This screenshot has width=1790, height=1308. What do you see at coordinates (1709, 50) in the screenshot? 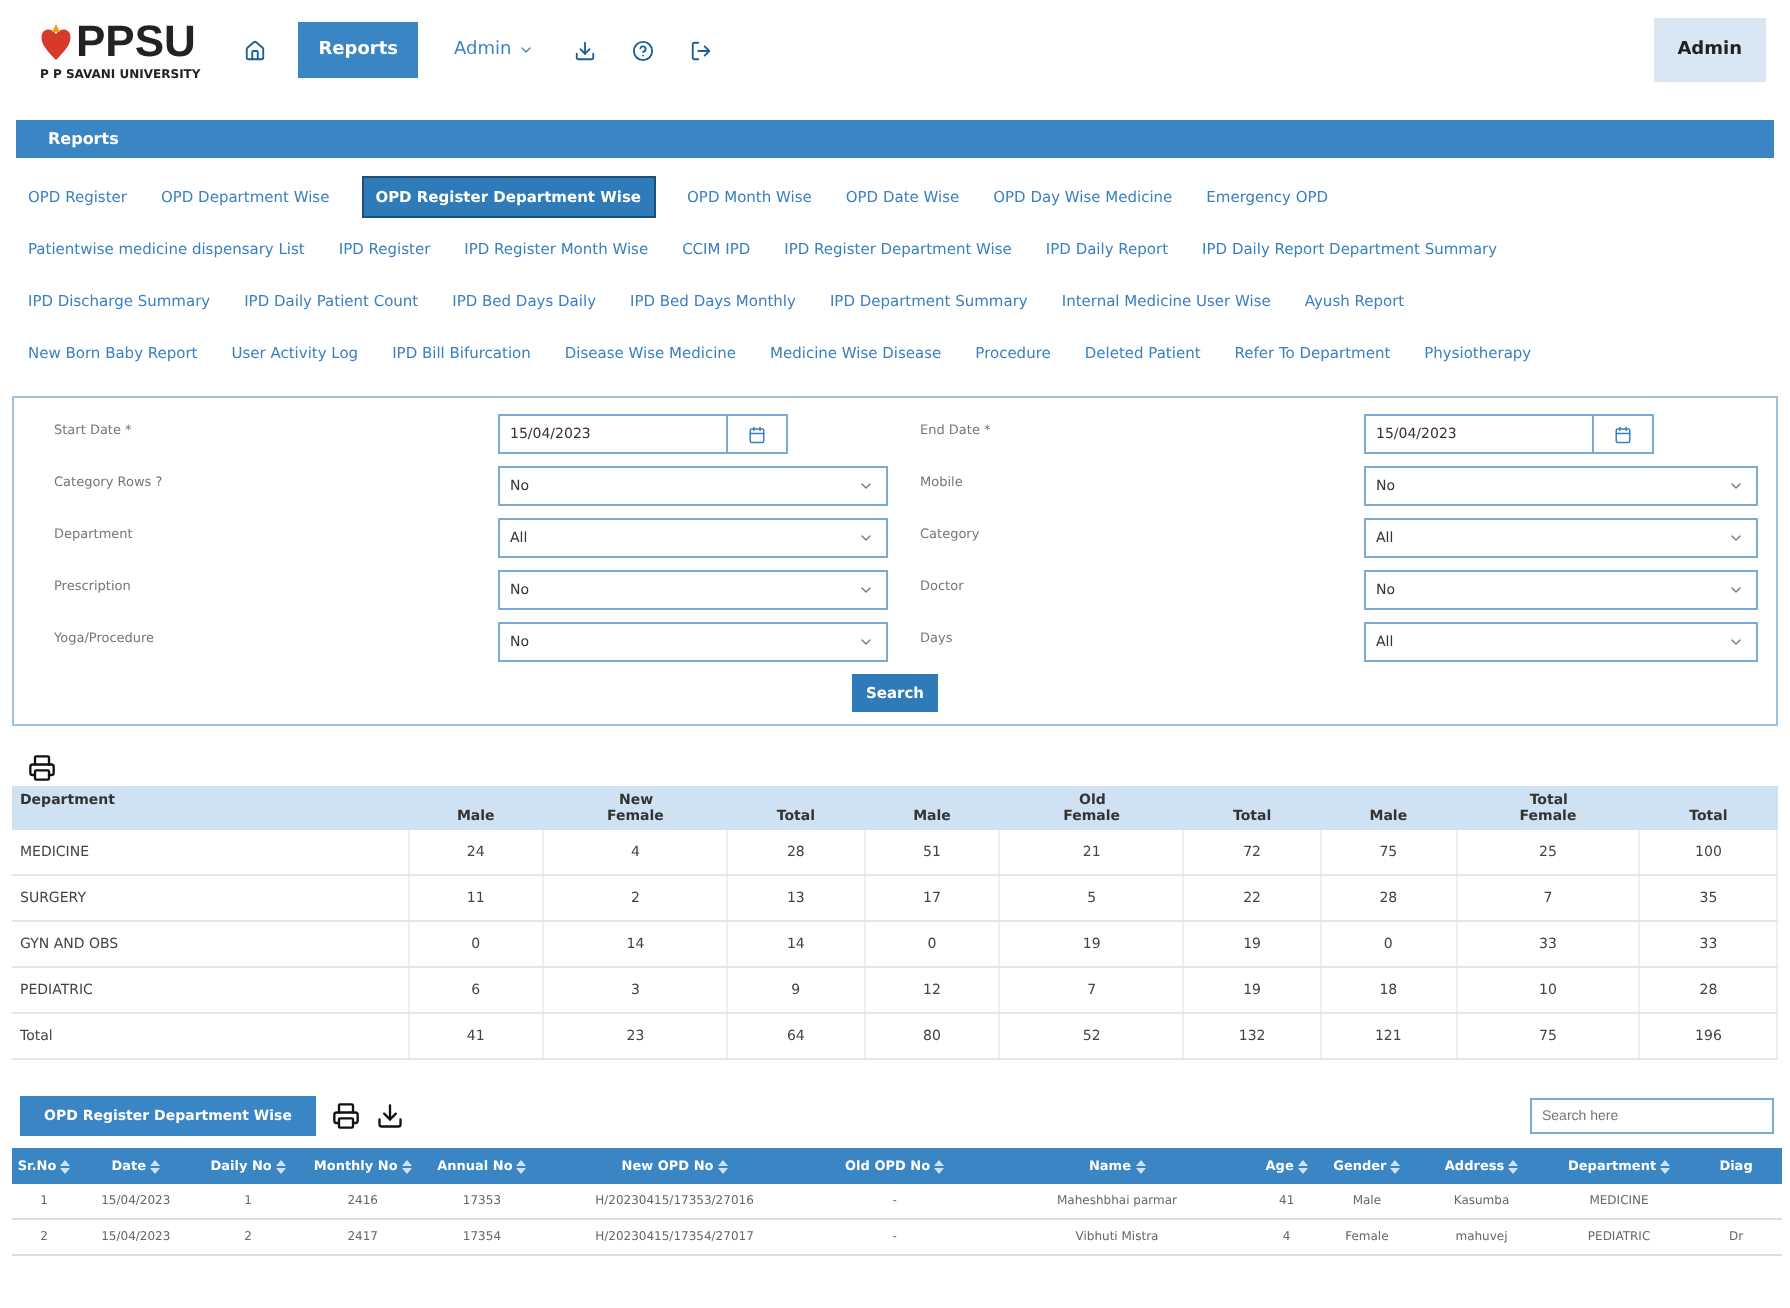
I see `user-menu-button: Admin` at bounding box center [1709, 50].